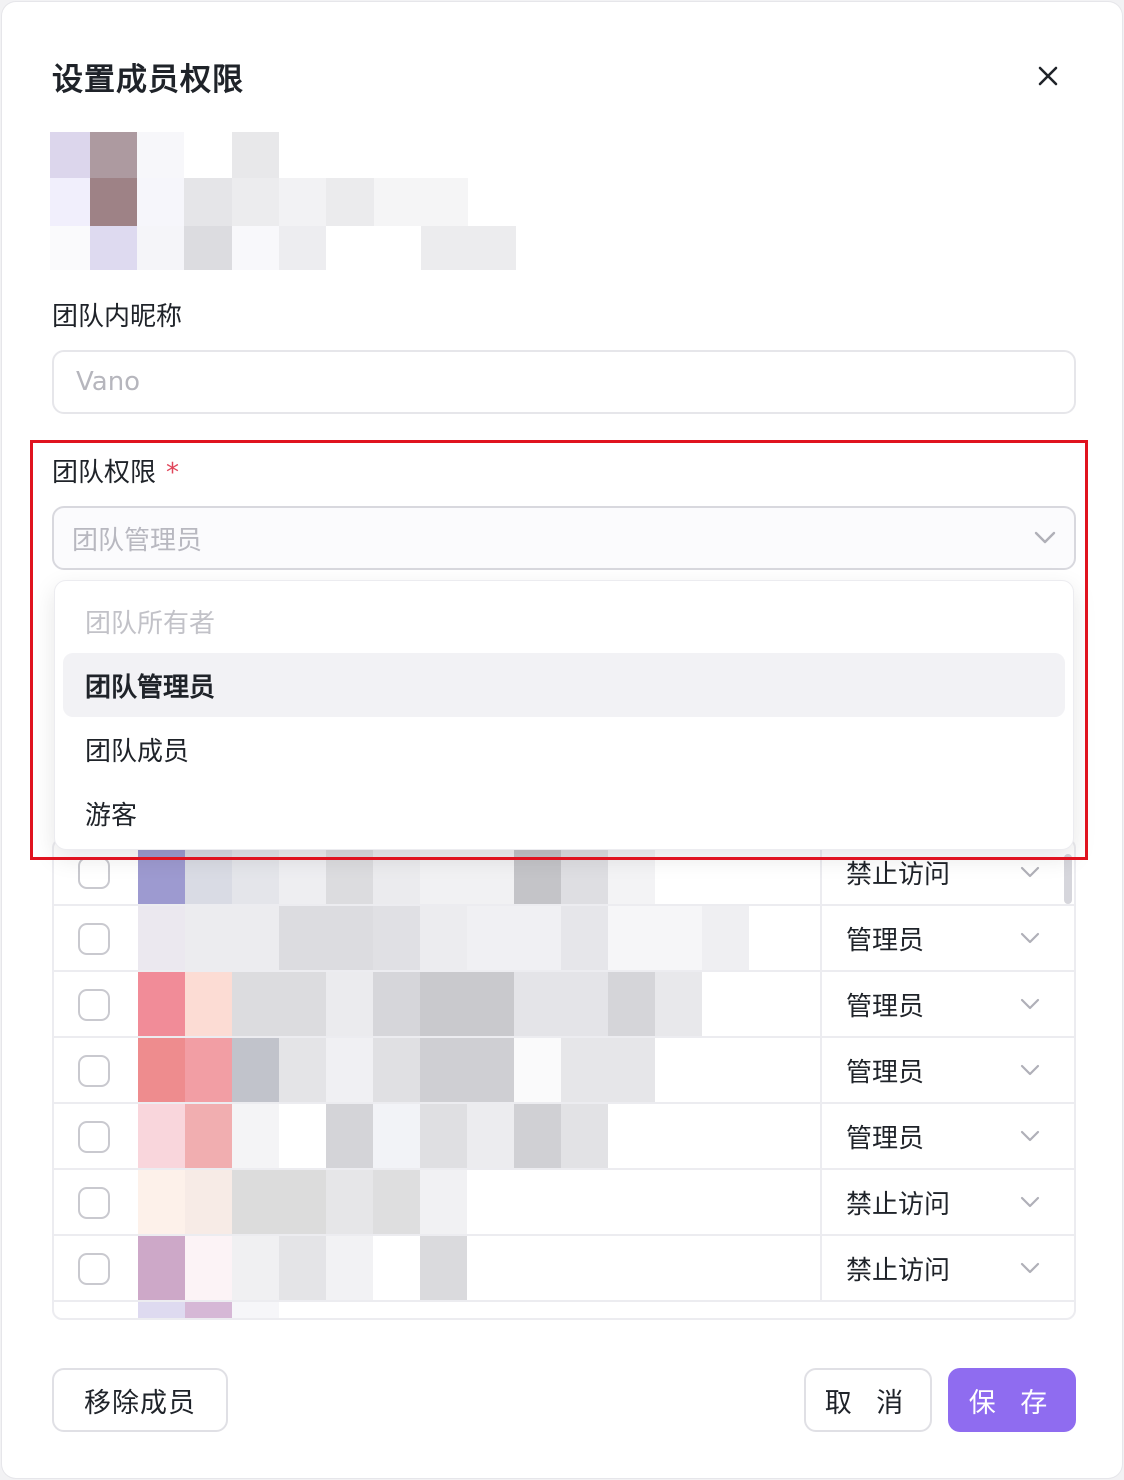  I want to click on permission-label: 团队权限 *, so click(115, 470).